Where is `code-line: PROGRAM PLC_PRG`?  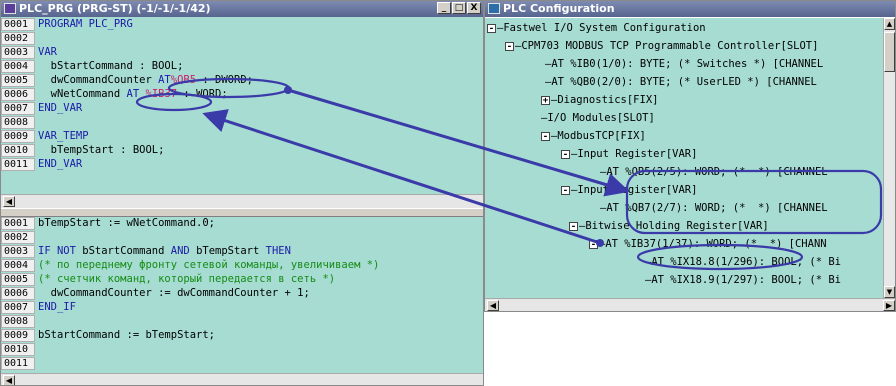 code-line: PROGRAM PLC_PRG is located at coordinates (85, 24).